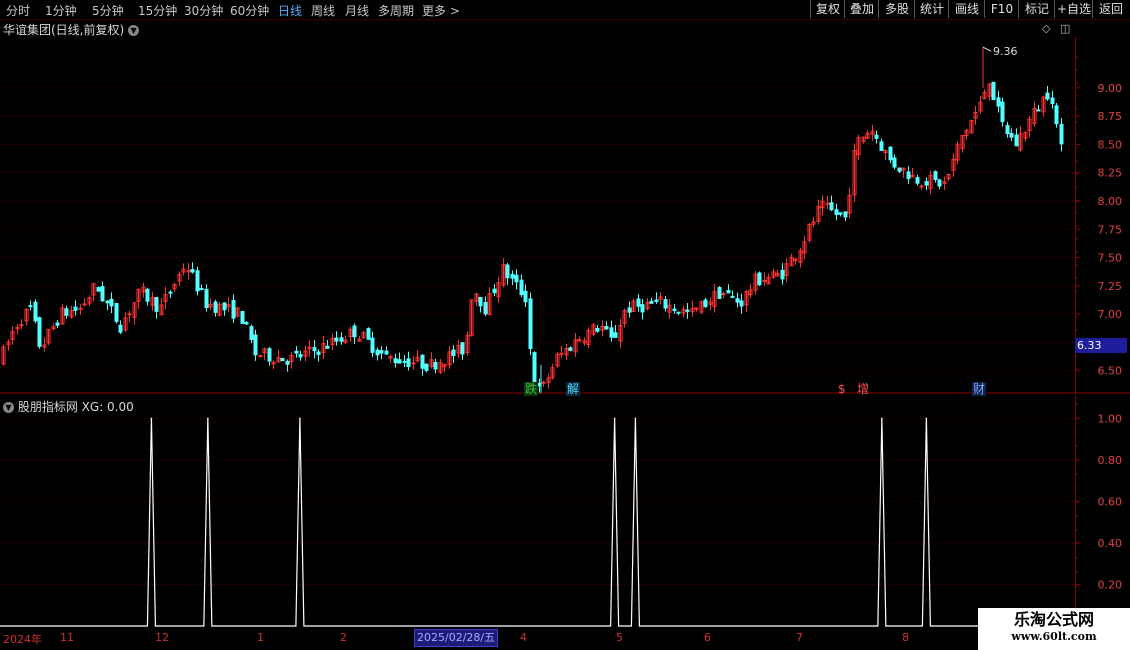  Describe the element at coordinates (931, 9) in the screenshot. I see `stats-button: 统计` at that location.